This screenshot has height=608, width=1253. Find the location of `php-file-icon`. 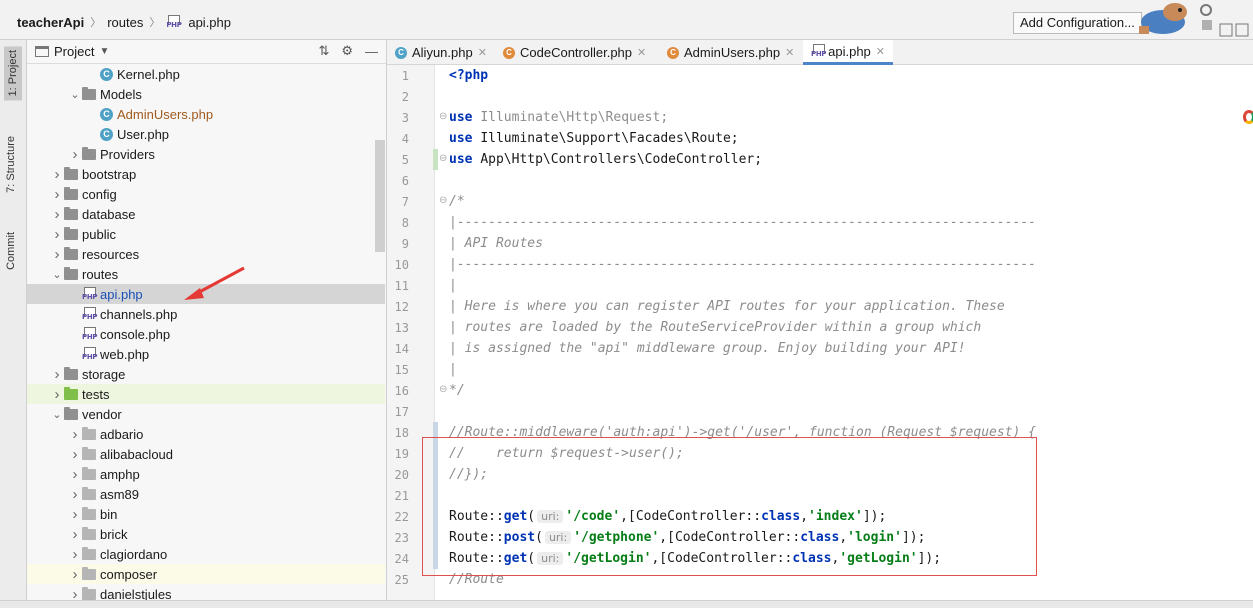

php-file-icon is located at coordinates (818, 51).